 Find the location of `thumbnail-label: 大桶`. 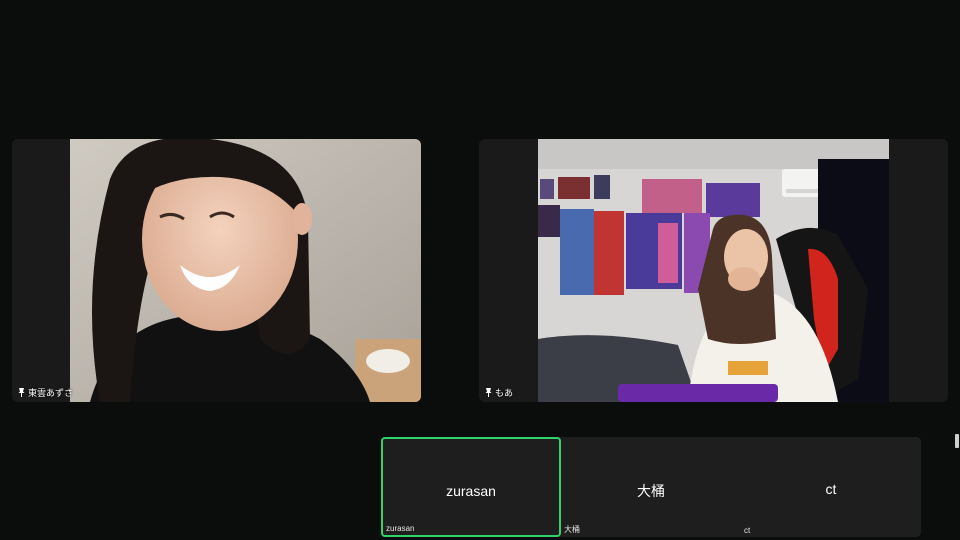

thumbnail-label: 大桶 is located at coordinates (572, 529).